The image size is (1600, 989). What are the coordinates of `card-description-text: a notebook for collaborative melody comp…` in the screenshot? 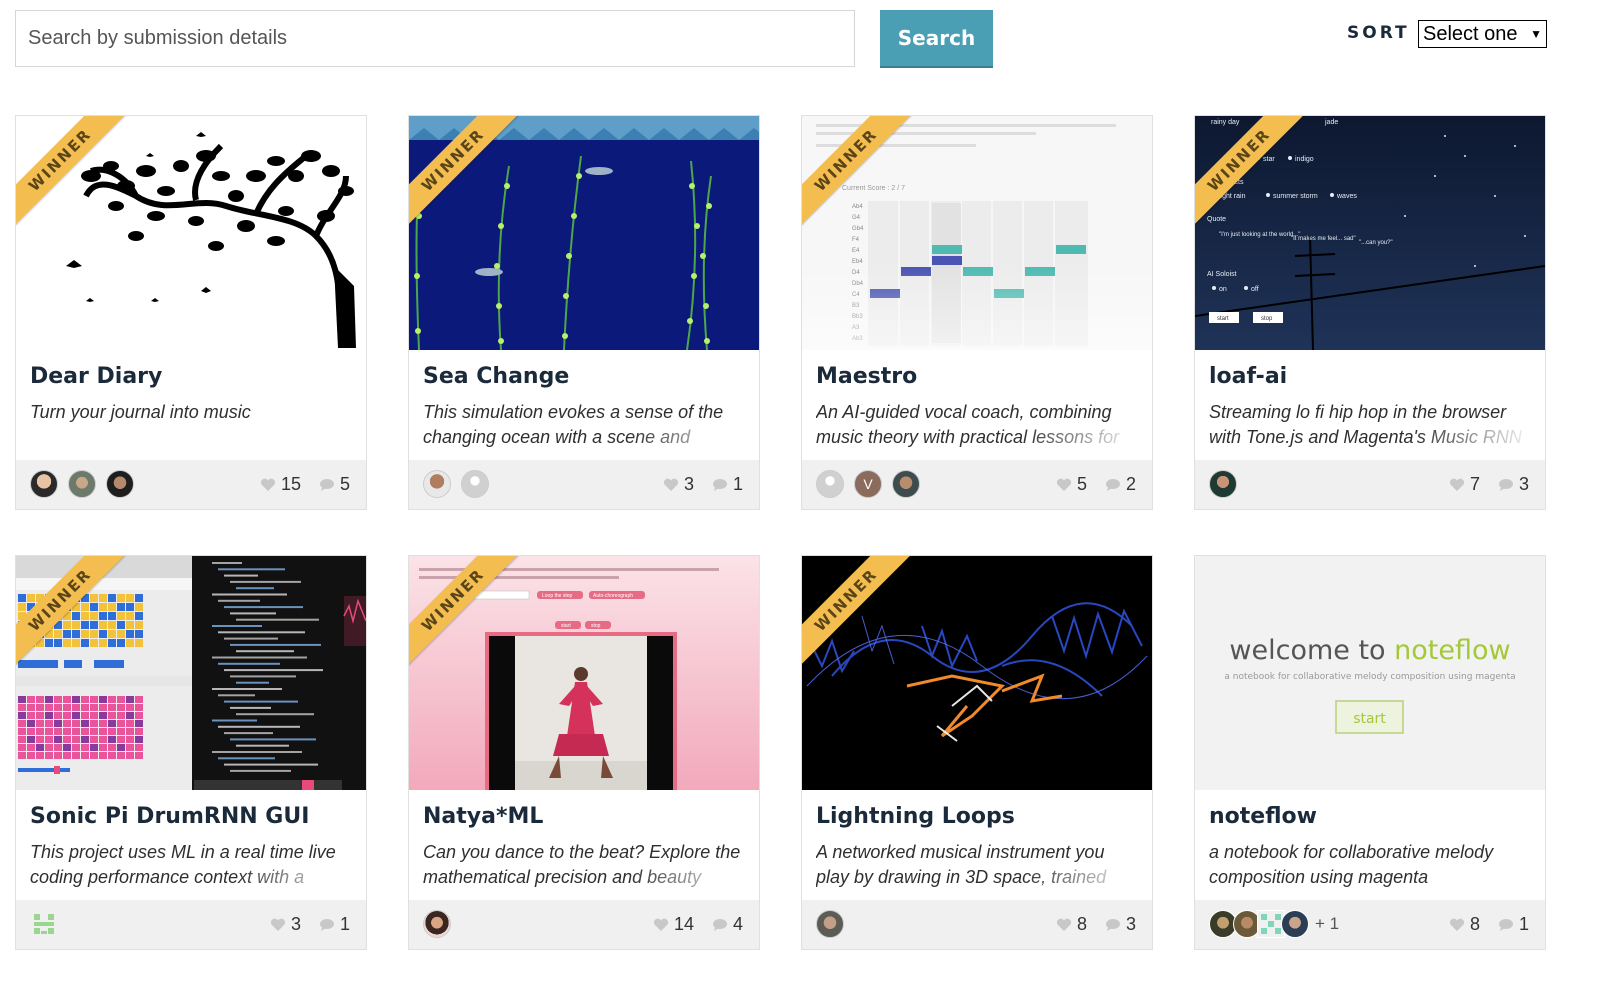 It's located at (1351, 864).